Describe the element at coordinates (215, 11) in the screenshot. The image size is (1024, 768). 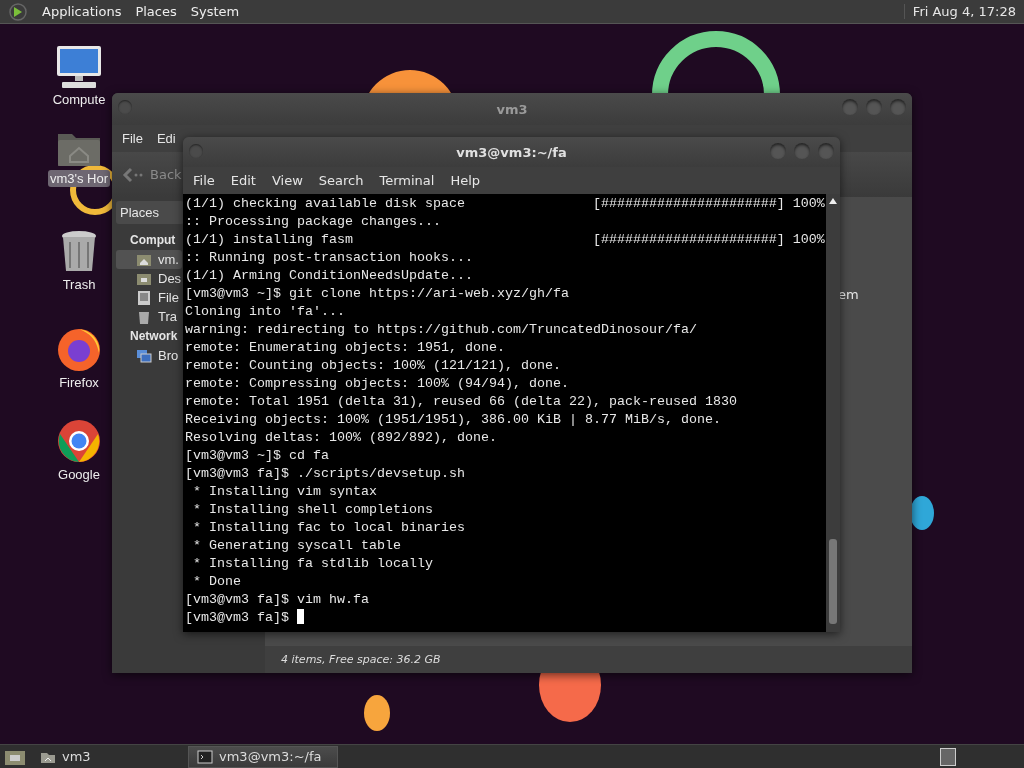
I see `panel-menu: System` at that location.